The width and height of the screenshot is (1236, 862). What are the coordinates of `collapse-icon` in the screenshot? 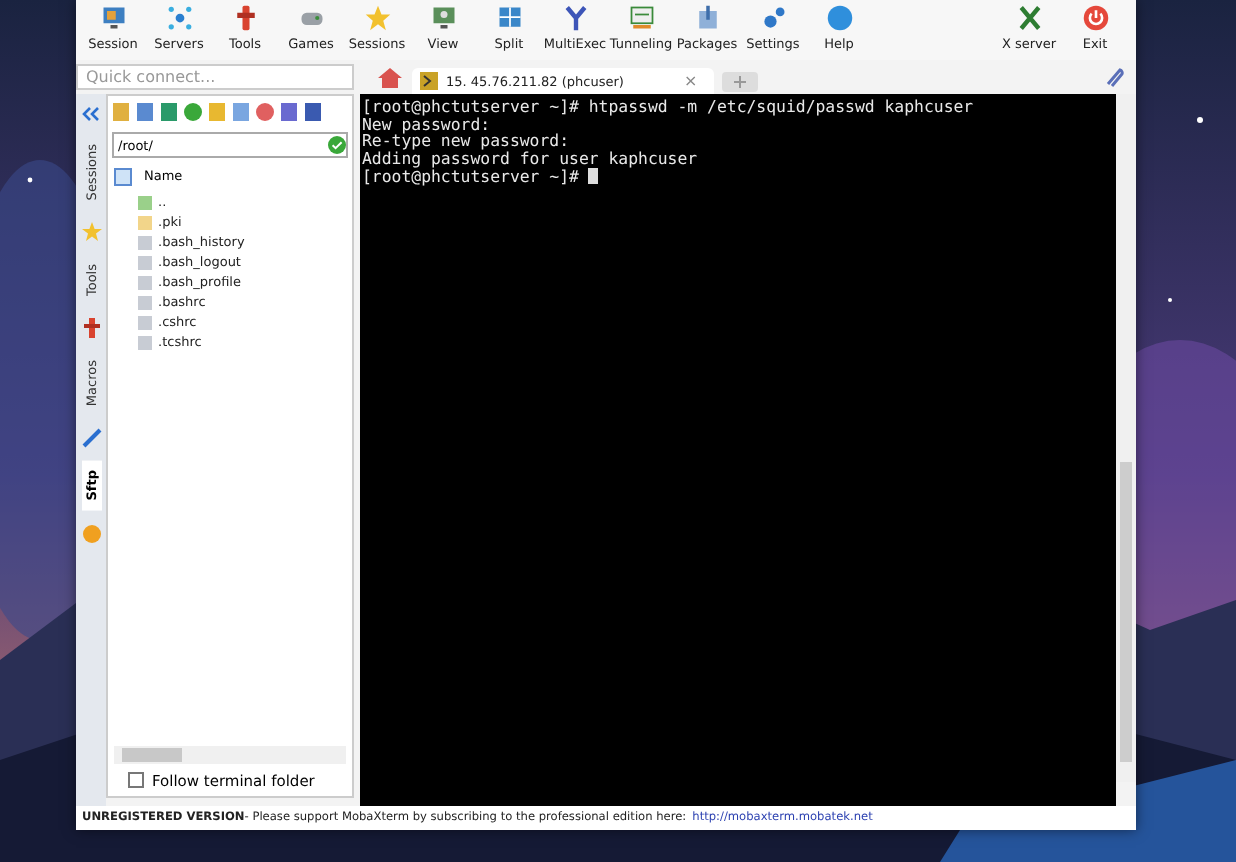 It's located at (91, 114).